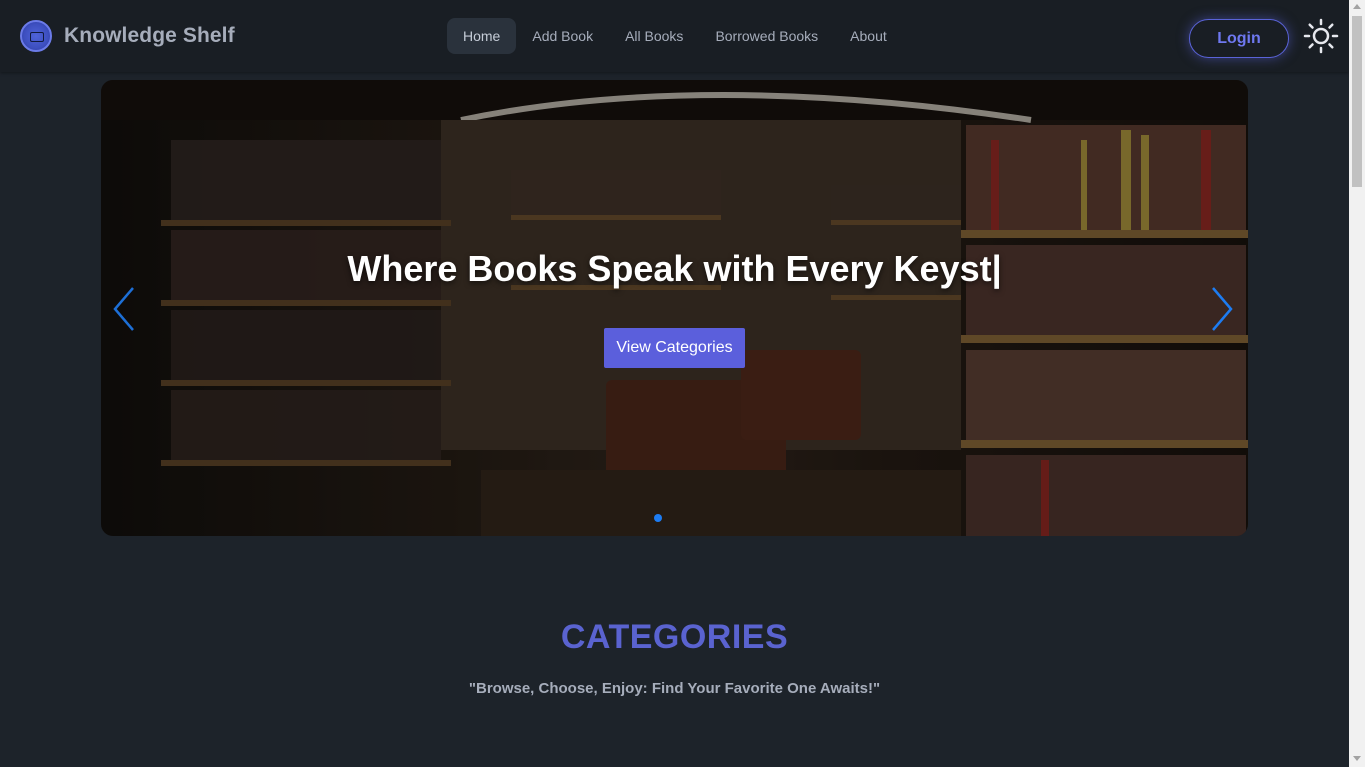  Describe the element at coordinates (1321, 36) in the screenshot. I see `sun-icon` at that location.